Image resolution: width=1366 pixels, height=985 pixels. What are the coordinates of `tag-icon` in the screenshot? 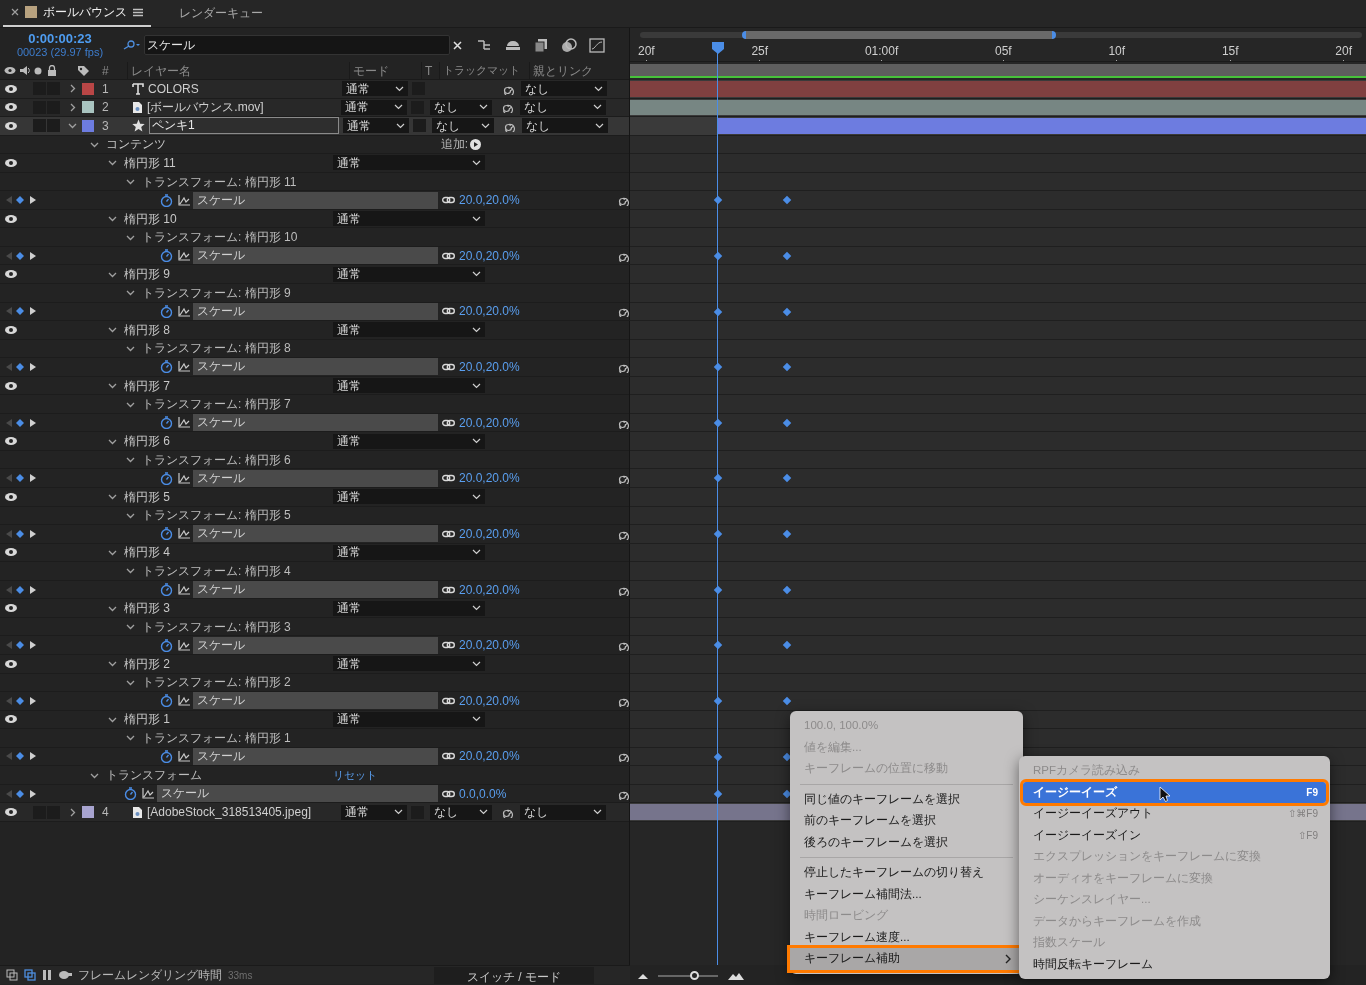 It's located at (83, 70).